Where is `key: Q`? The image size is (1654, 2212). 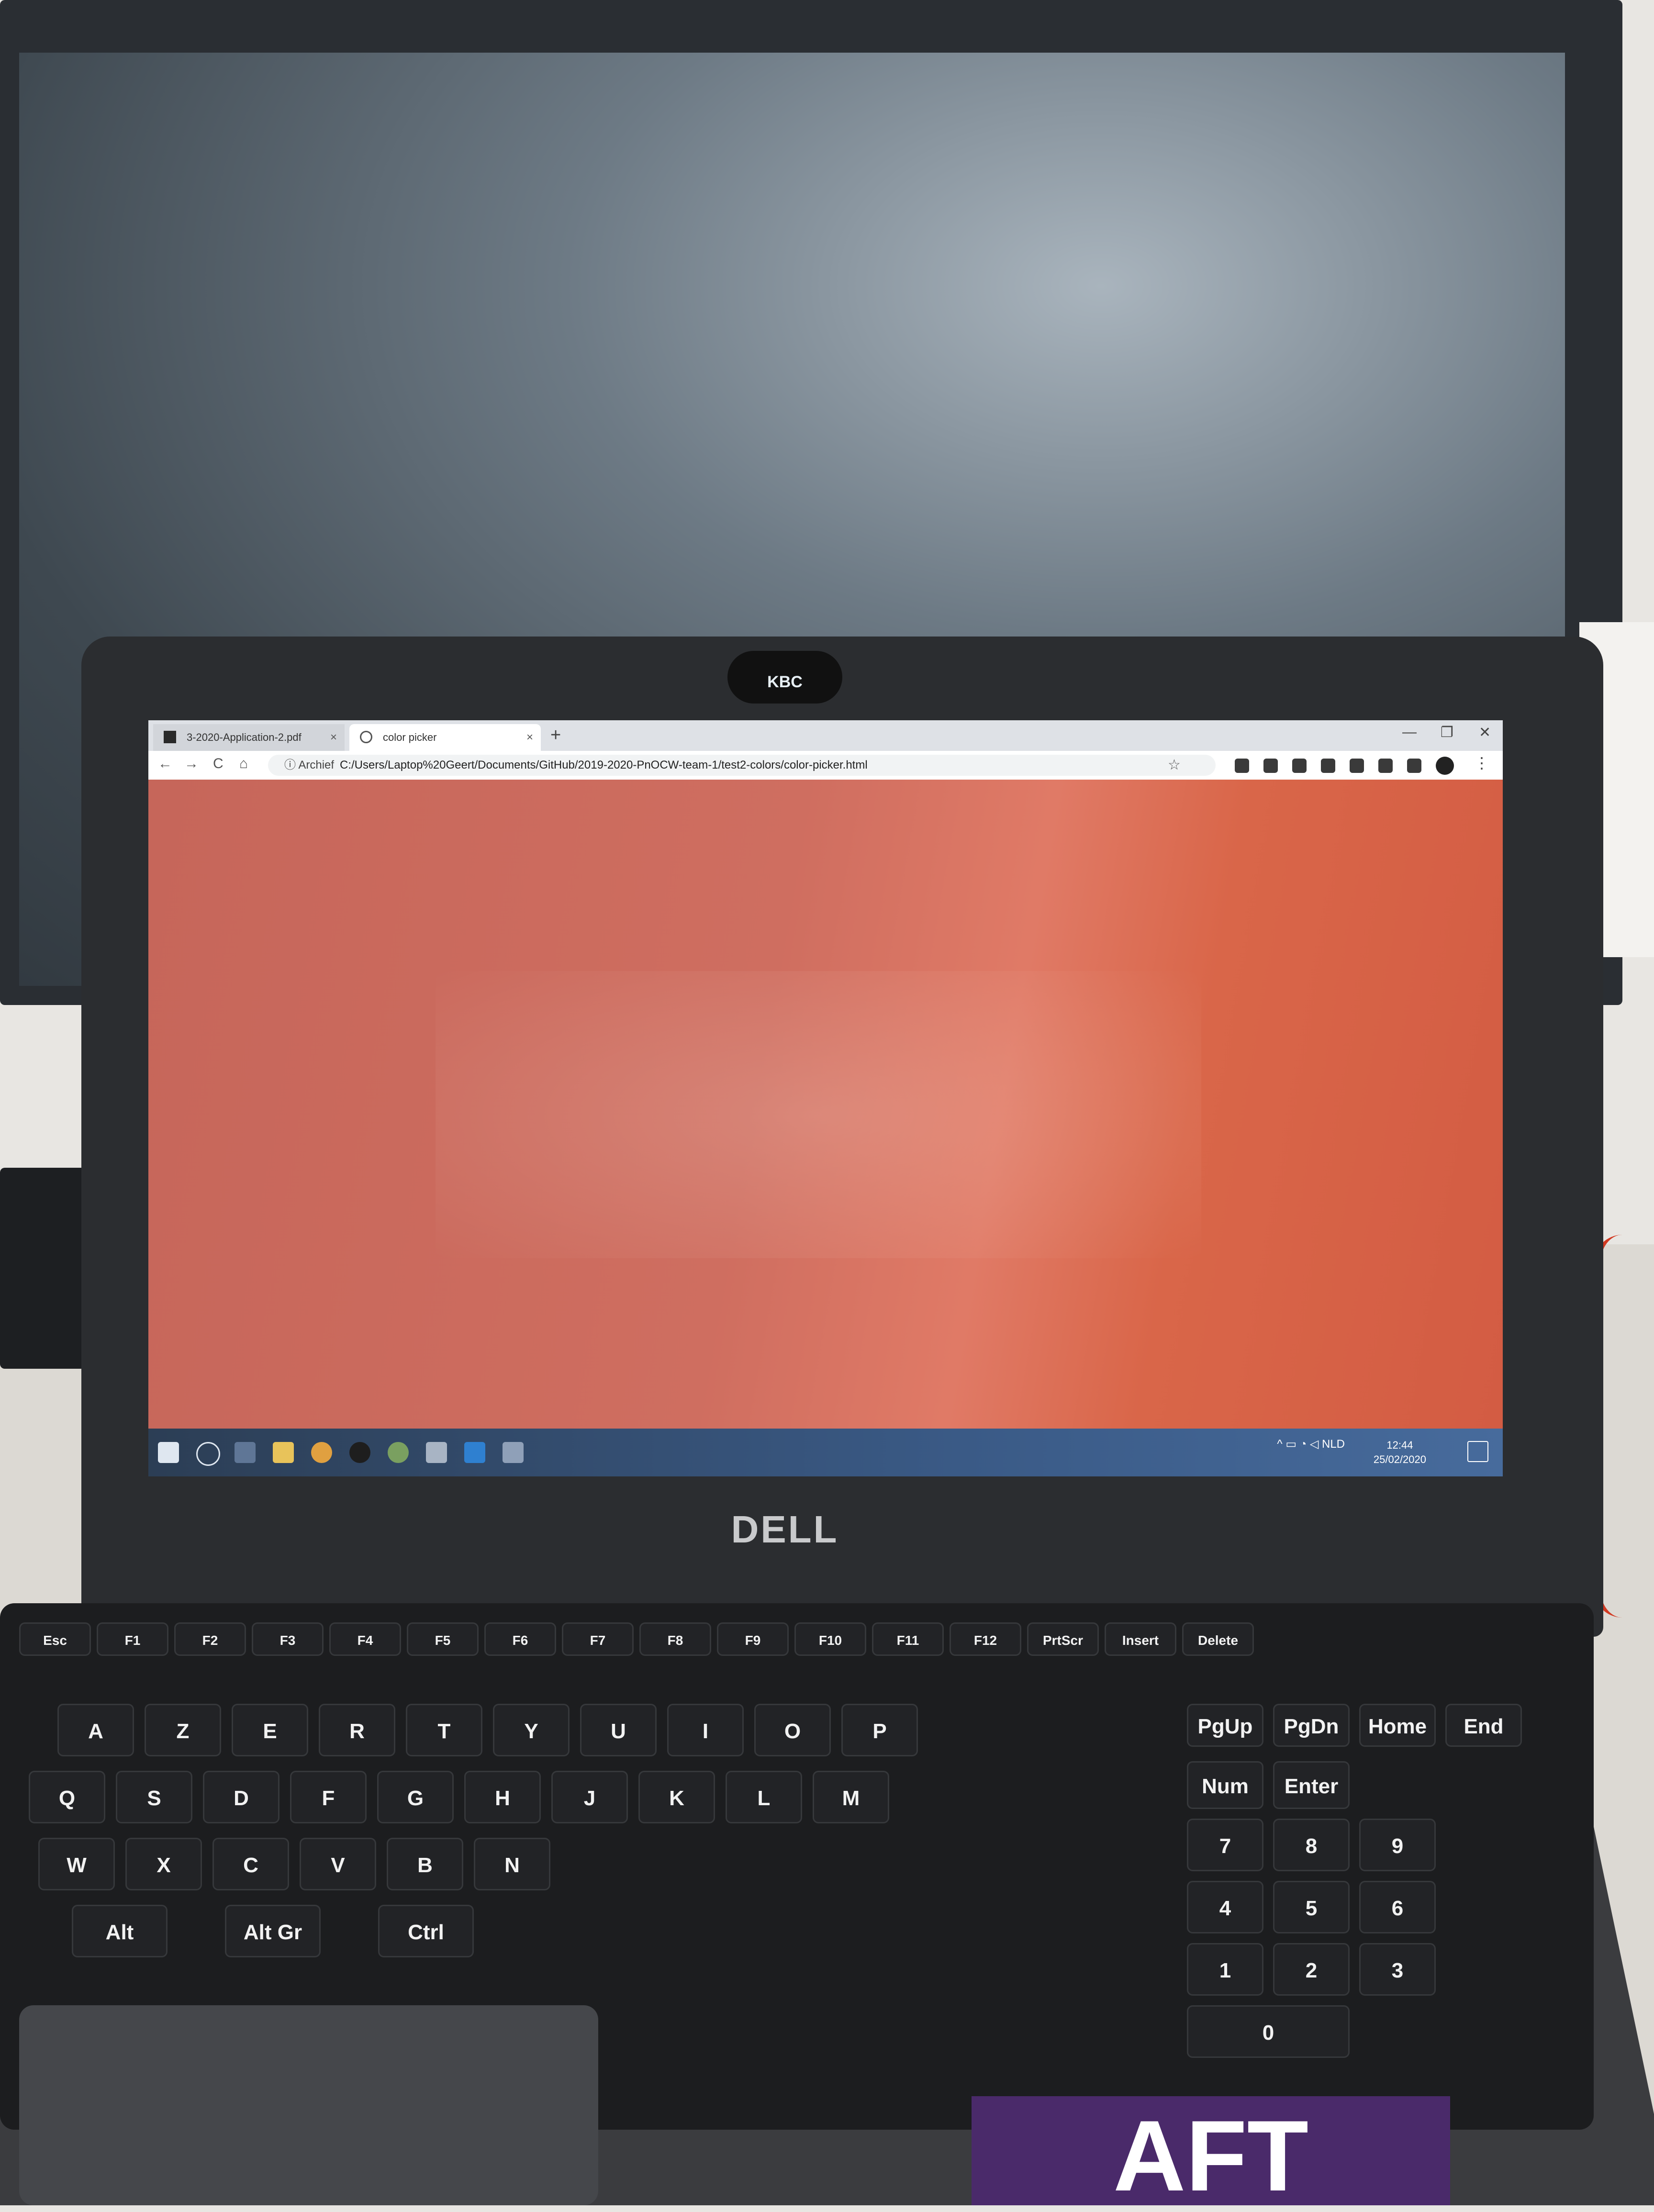
key: Q is located at coordinates (67, 1797).